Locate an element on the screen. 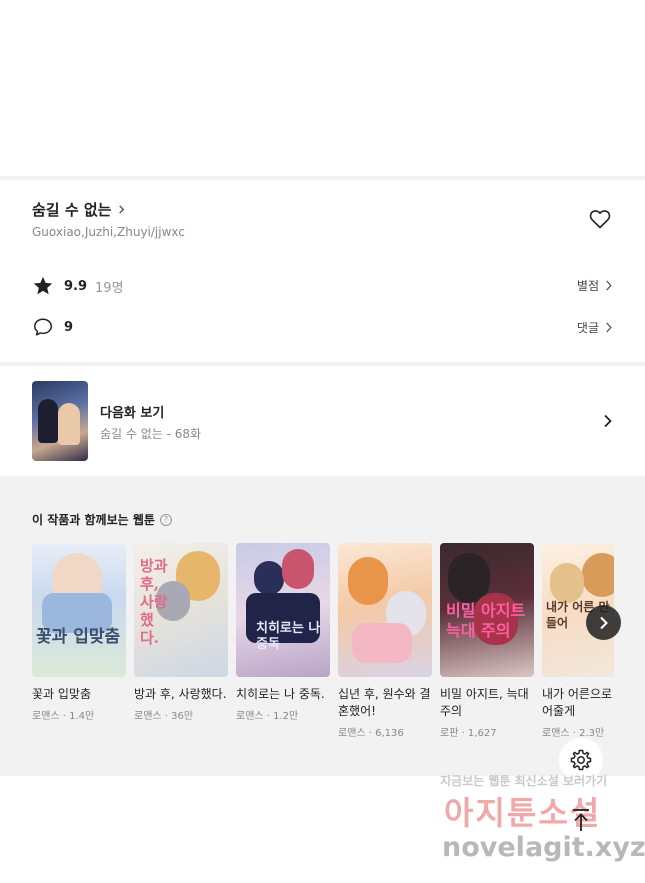  recommendation-item: 치히로는 나 중독 치히로는 나 중독. 로맨스 · 1.2만 is located at coordinates (283, 632).